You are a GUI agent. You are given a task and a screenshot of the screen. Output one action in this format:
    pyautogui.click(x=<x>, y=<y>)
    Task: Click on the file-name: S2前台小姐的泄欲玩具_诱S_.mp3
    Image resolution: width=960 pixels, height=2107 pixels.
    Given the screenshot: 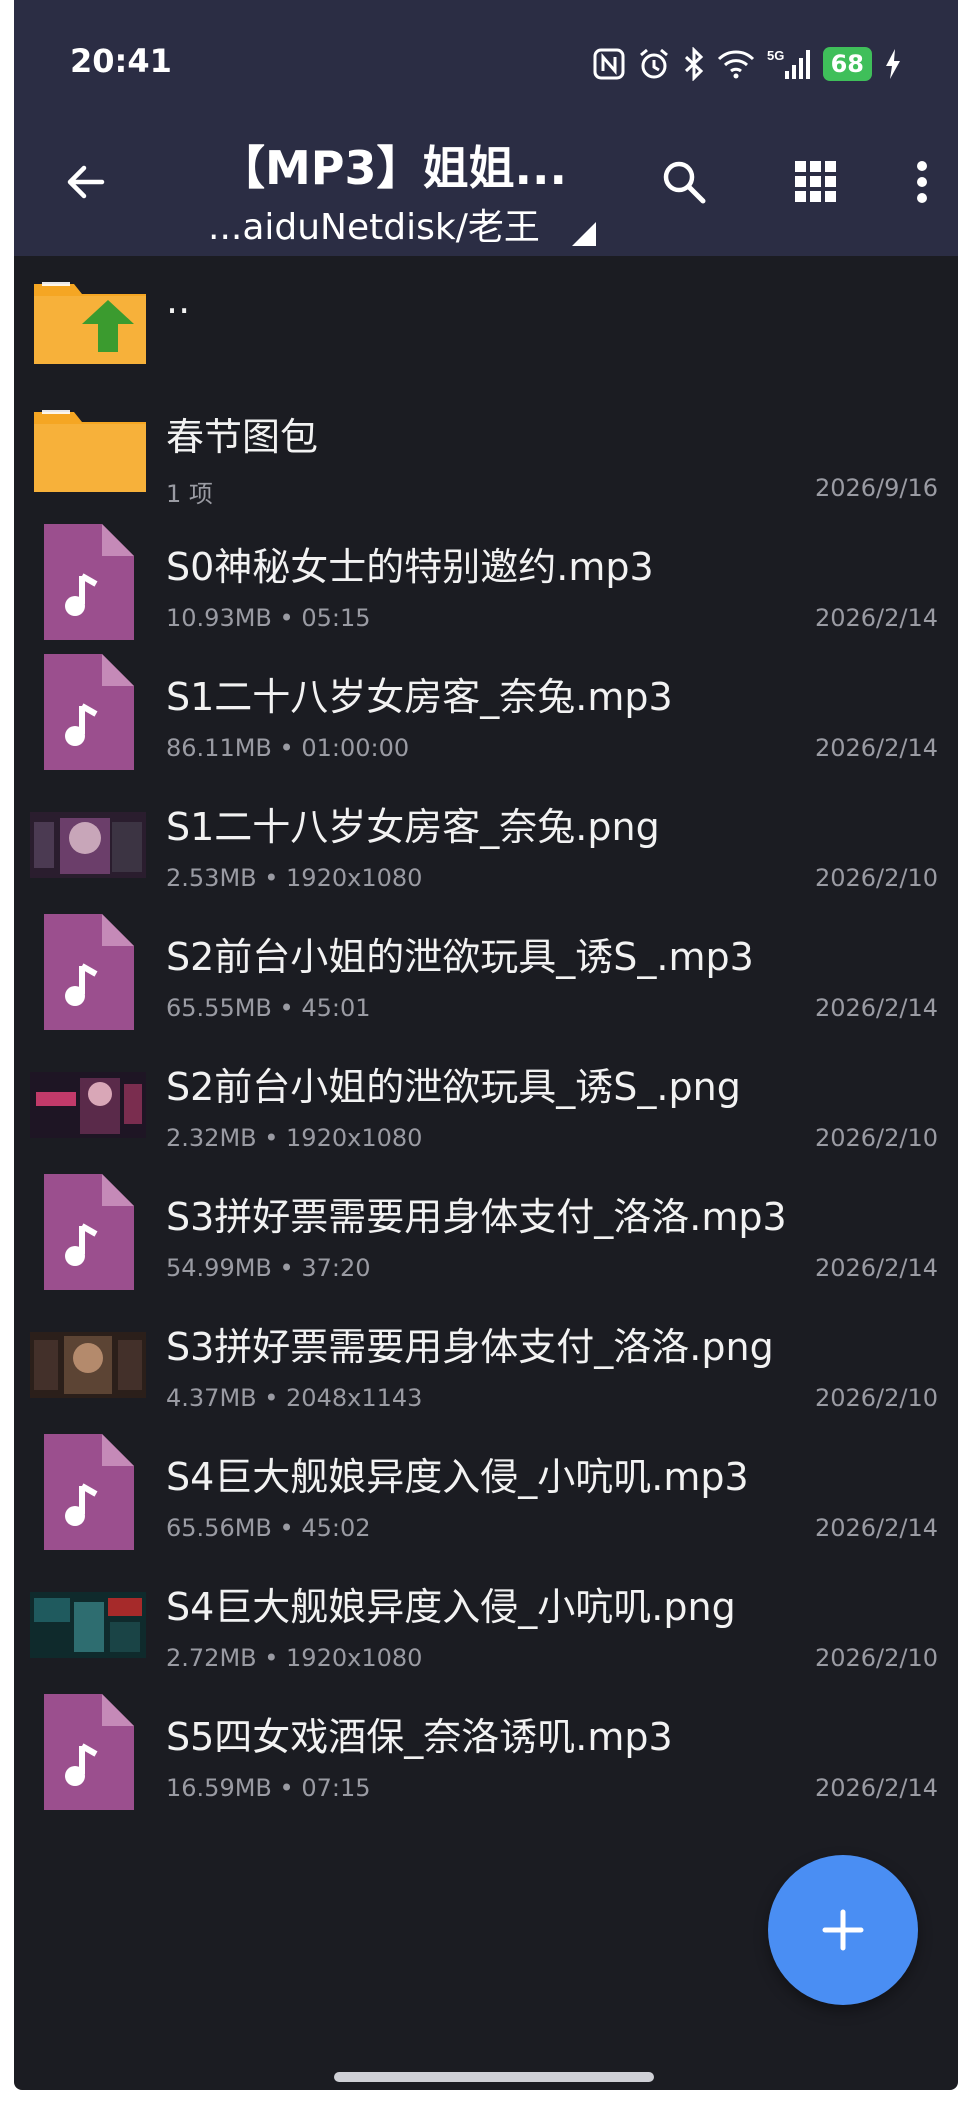 What is the action you would take?
    pyautogui.click(x=460, y=957)
    